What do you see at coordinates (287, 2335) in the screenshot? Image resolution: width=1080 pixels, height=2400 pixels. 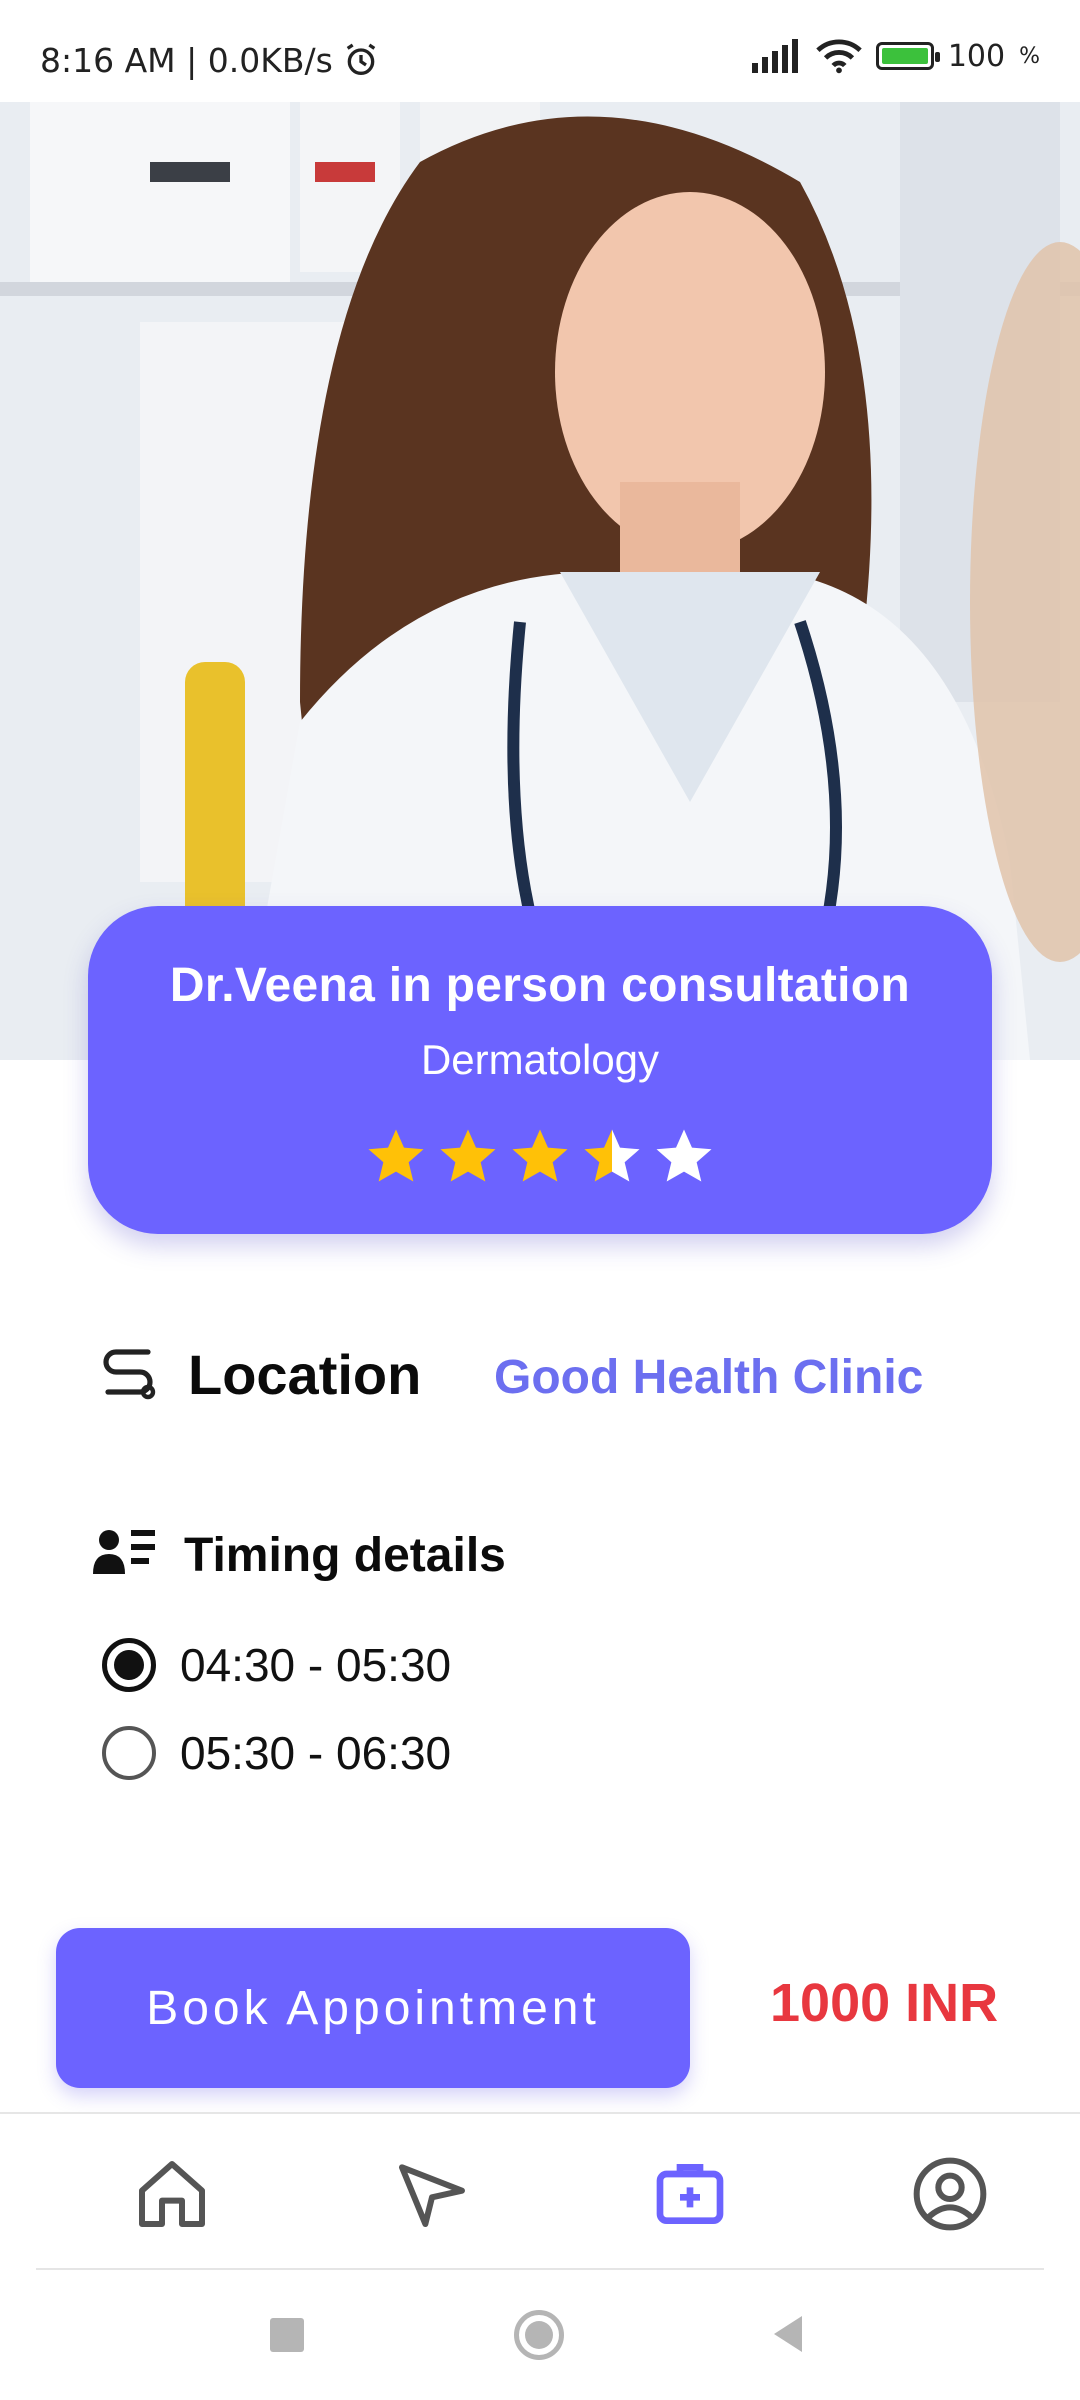 I see `recents-icon` at bounding box center [287, 2335].